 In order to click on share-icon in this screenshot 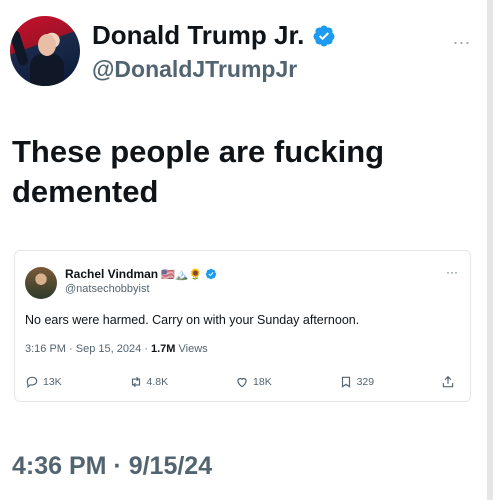, I will do `click(448, 381)`.